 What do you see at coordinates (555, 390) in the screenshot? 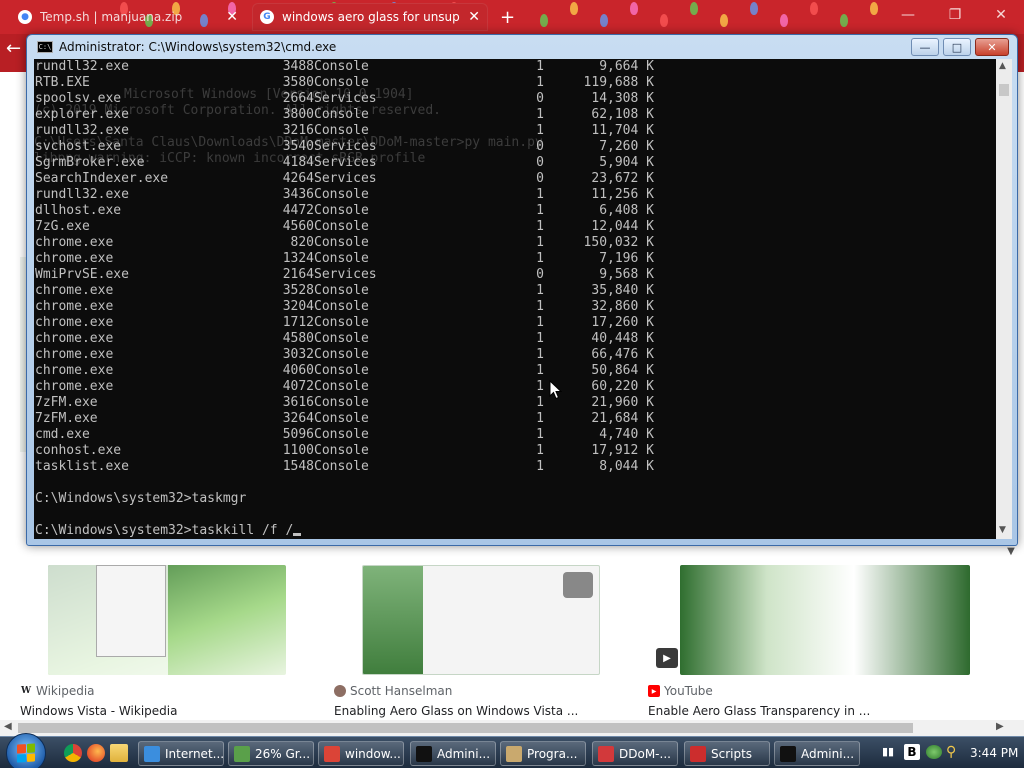
I see `mouse-cursor-icon` at bounding box center [555, 390].